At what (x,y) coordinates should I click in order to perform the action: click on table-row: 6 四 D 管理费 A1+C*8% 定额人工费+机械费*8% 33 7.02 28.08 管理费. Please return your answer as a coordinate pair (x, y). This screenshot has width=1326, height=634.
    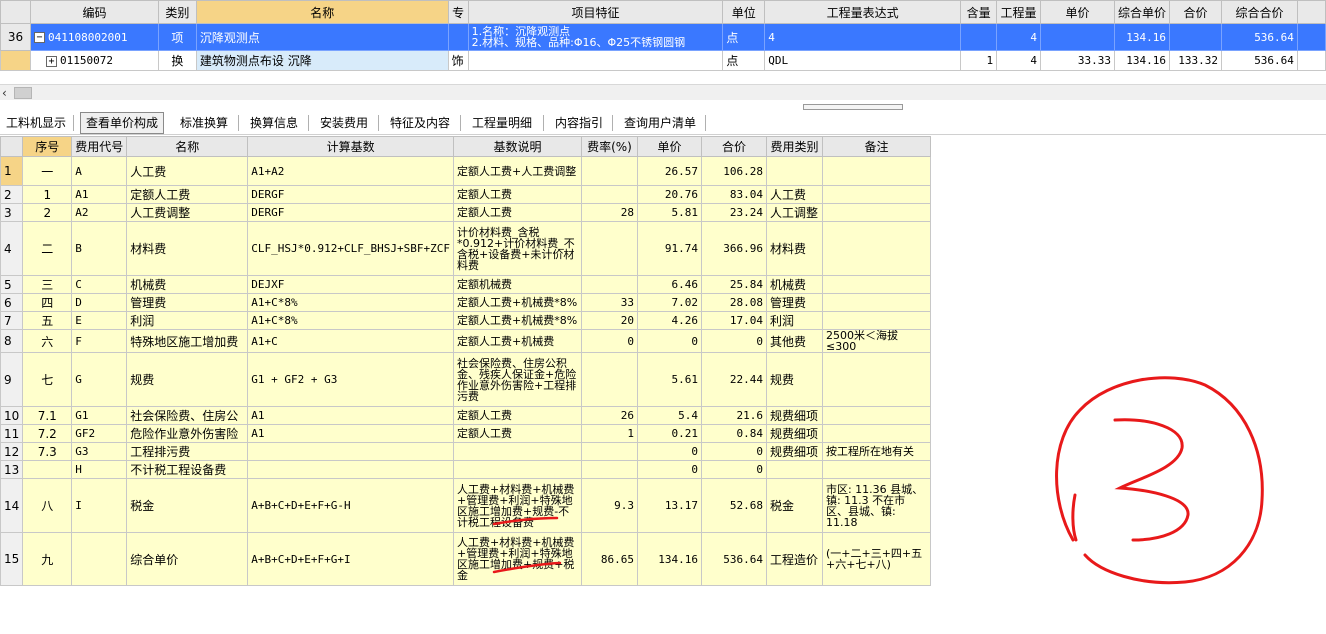
    Looking at the image, I should click on (465, 302).